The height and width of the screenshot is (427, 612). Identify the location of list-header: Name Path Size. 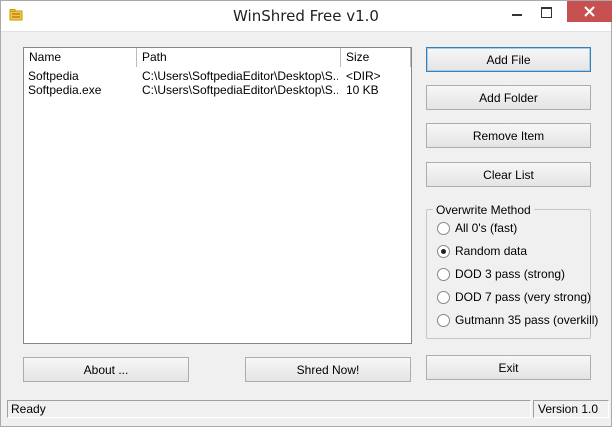
(217, 57).